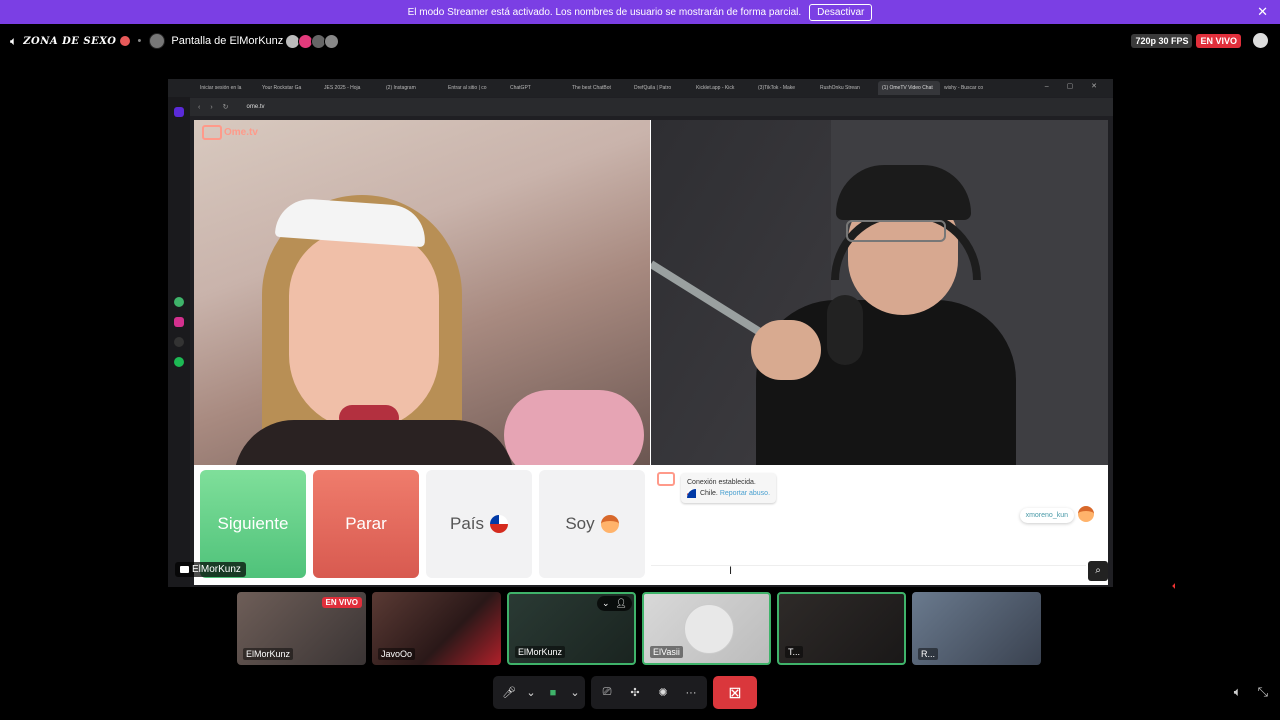 The width and height of the screenshot is (1280, 720). Describe the element at coordinates (1046, 515) in the screenshot. I see `user-message: xmoreno_kun` at that location.